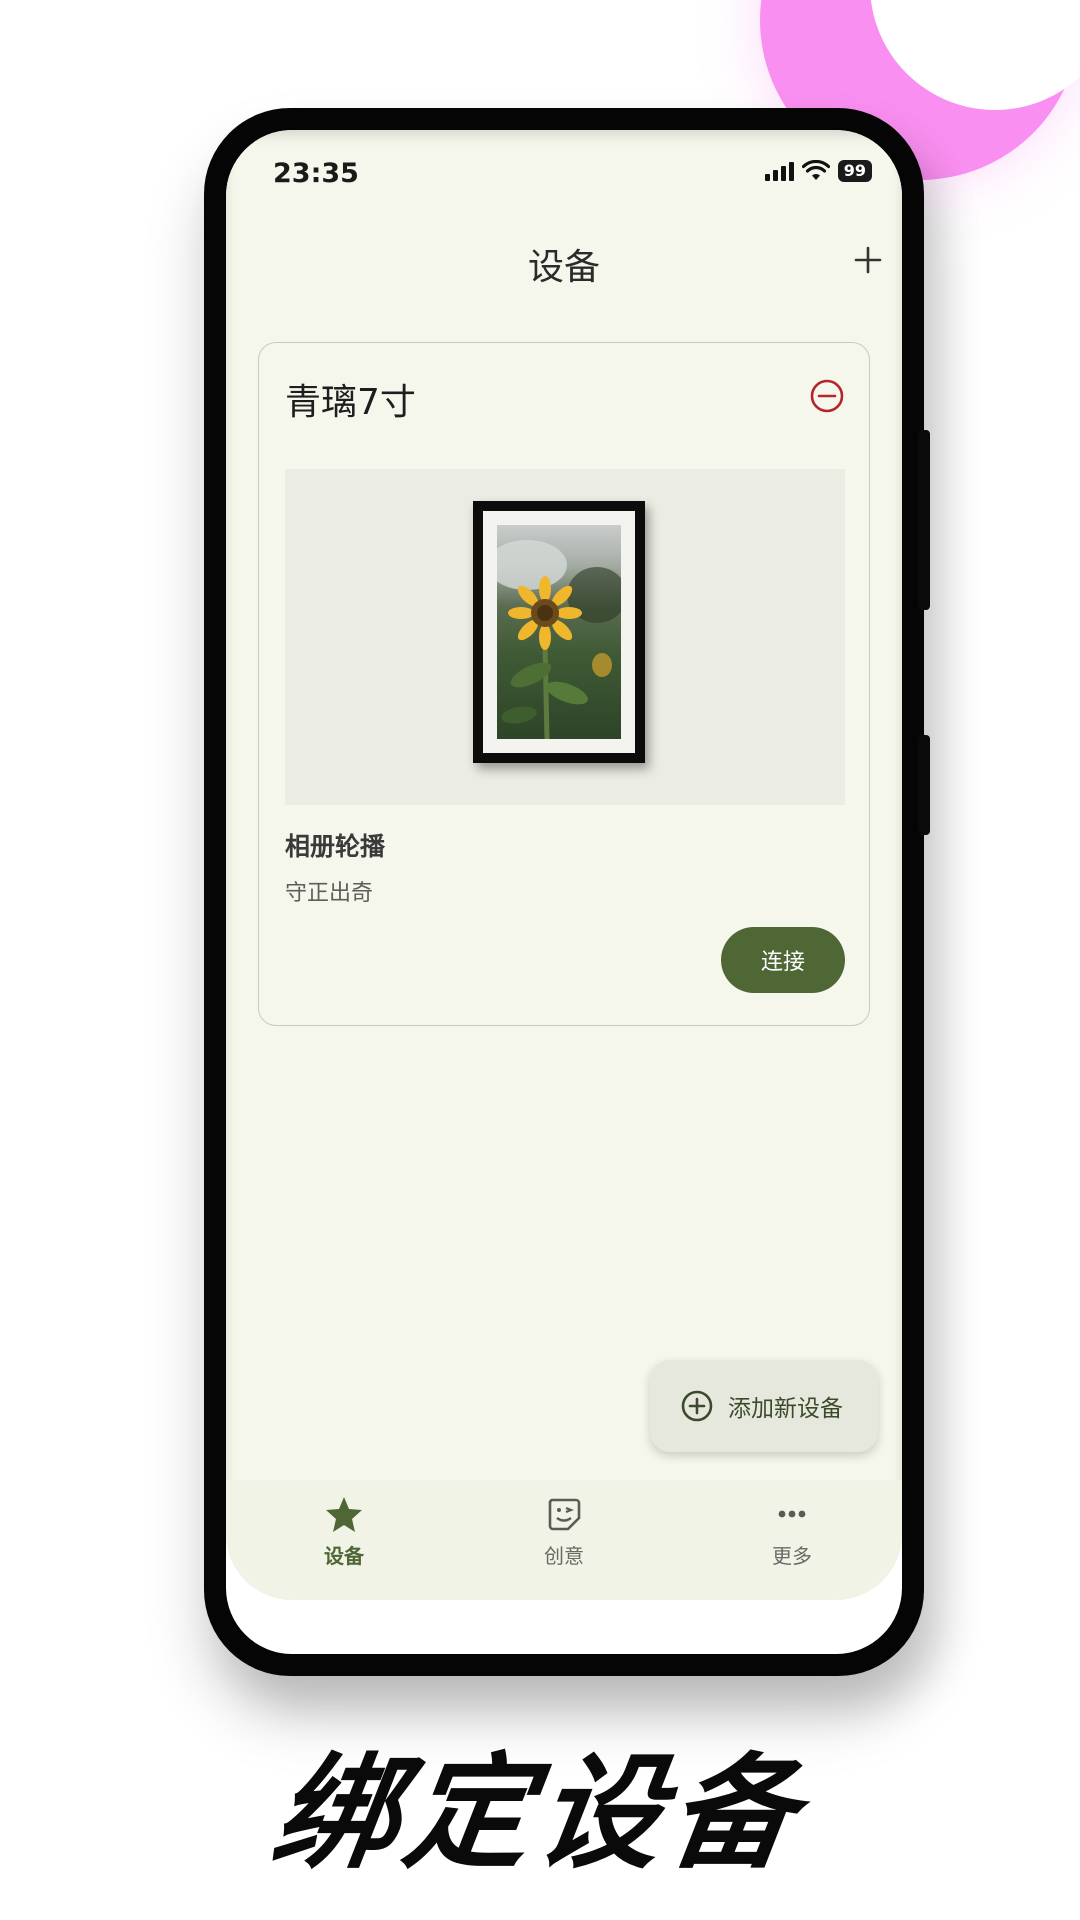 Image resolution: width=1080 pixels, height=1920 pixels. Describe the element at coordinates (350, 402) in the screenshot. I see `device-name: 青璃7寸` at that location.